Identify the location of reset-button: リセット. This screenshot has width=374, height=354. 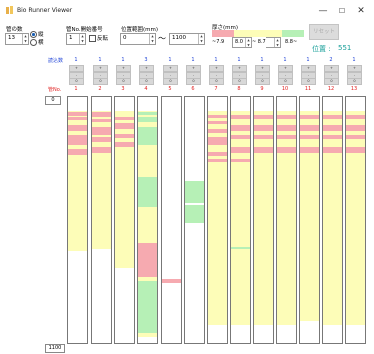
(324, 32).